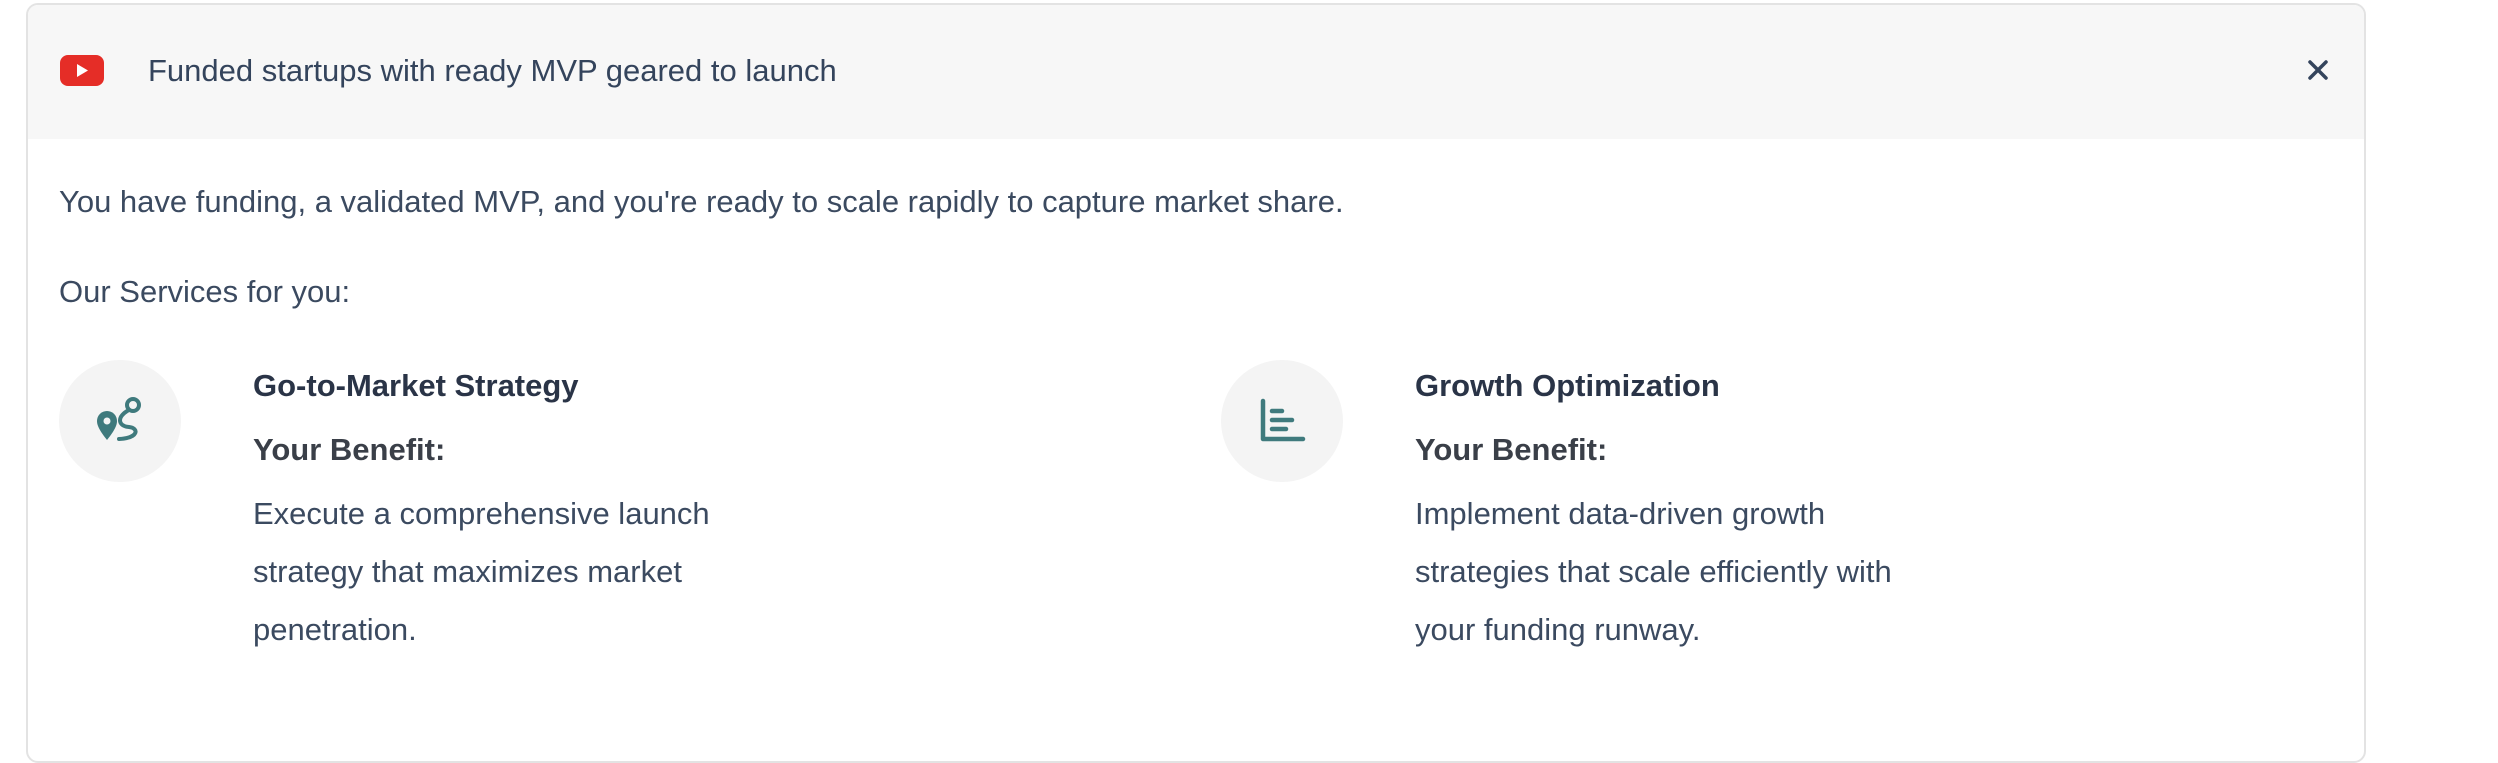 The width and height of the screenshot is (2498, 763). Describe the element at coordinates (1567, 385) in the screenshot. I see `service-title: Growth Optimization` at that location.